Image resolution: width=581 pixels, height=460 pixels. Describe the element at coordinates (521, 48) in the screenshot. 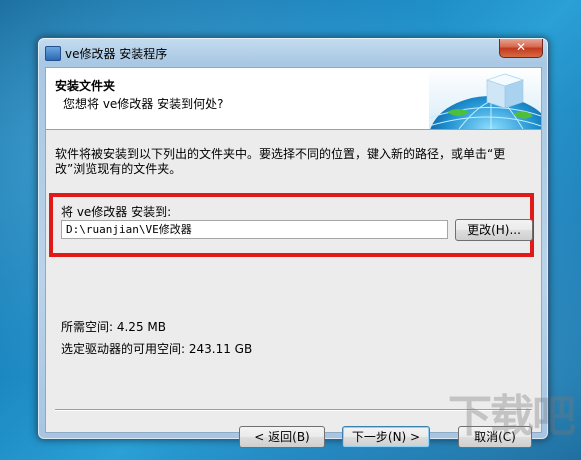

I see `close-button: ✕` at that location.